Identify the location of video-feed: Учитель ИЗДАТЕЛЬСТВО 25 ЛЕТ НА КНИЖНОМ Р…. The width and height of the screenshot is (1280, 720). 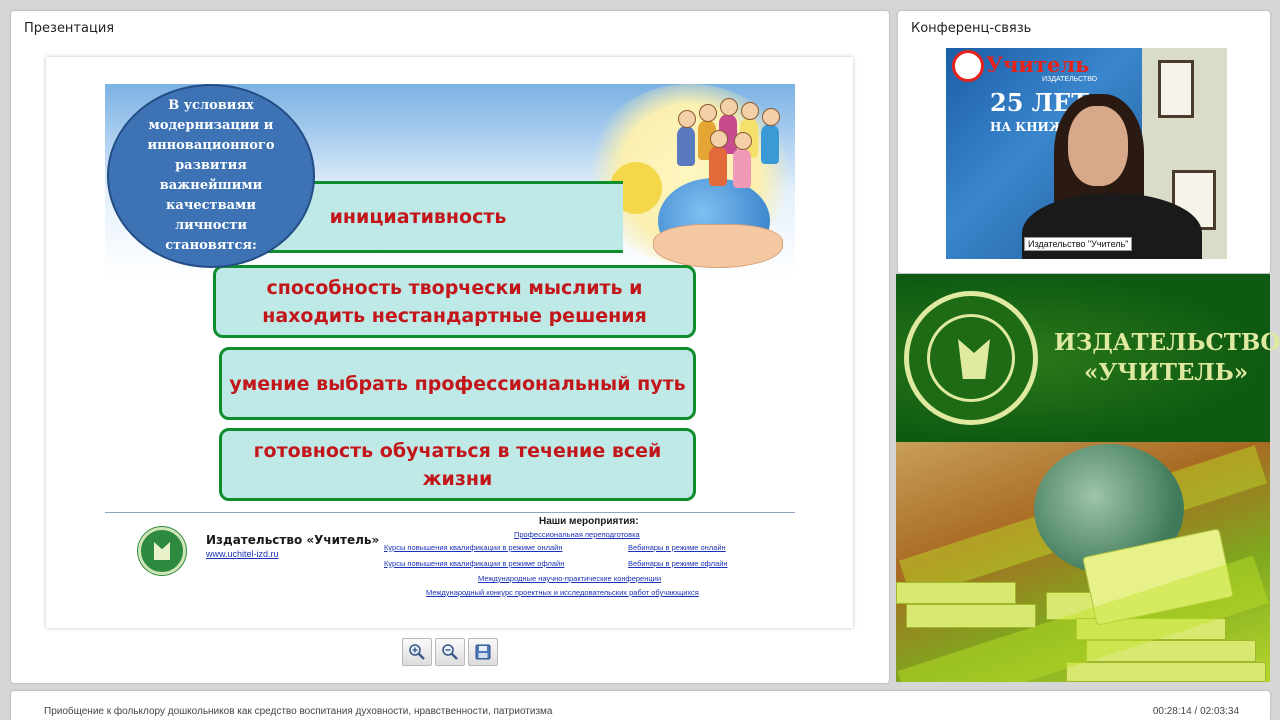
(1086, 153).